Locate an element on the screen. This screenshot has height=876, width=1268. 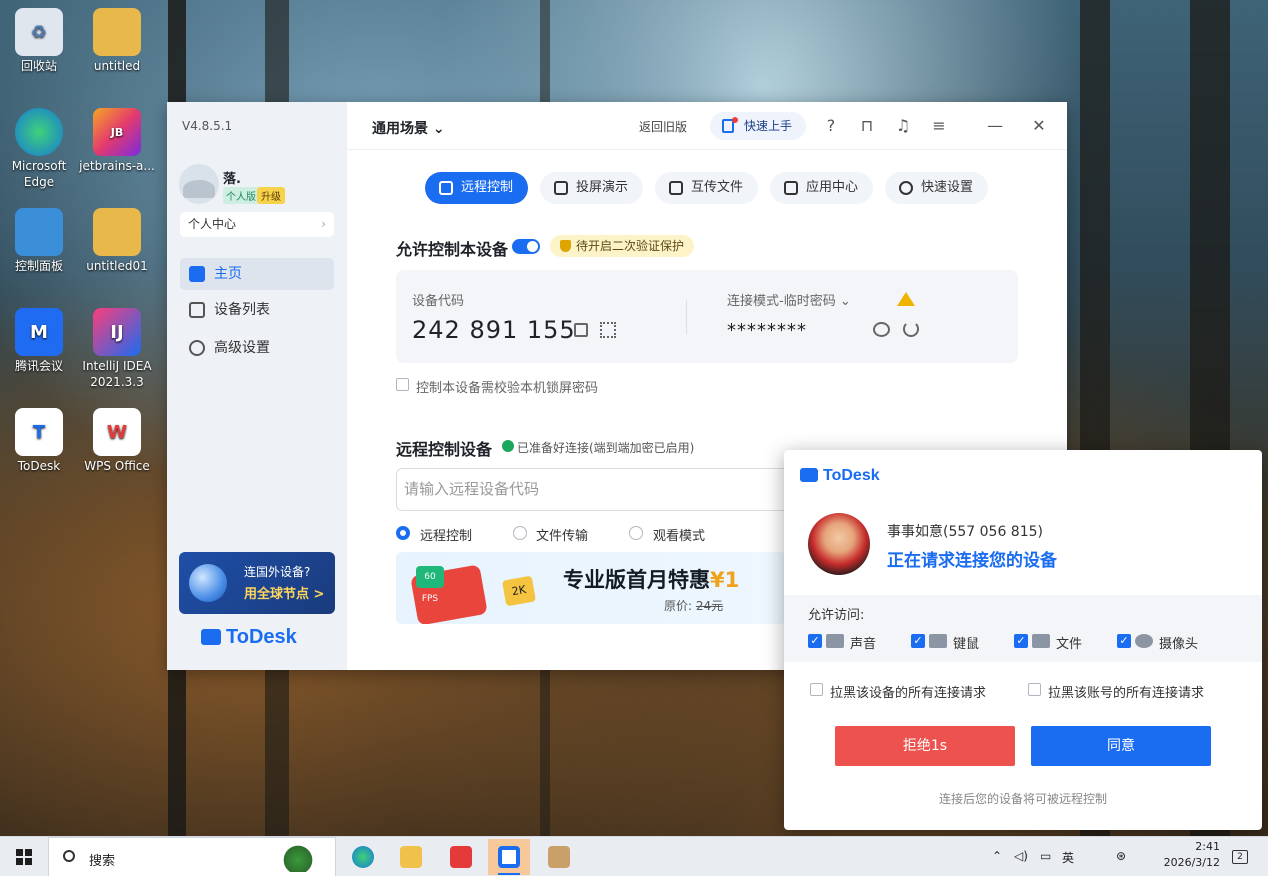
warning-icon is located at coordinates (906, 299).